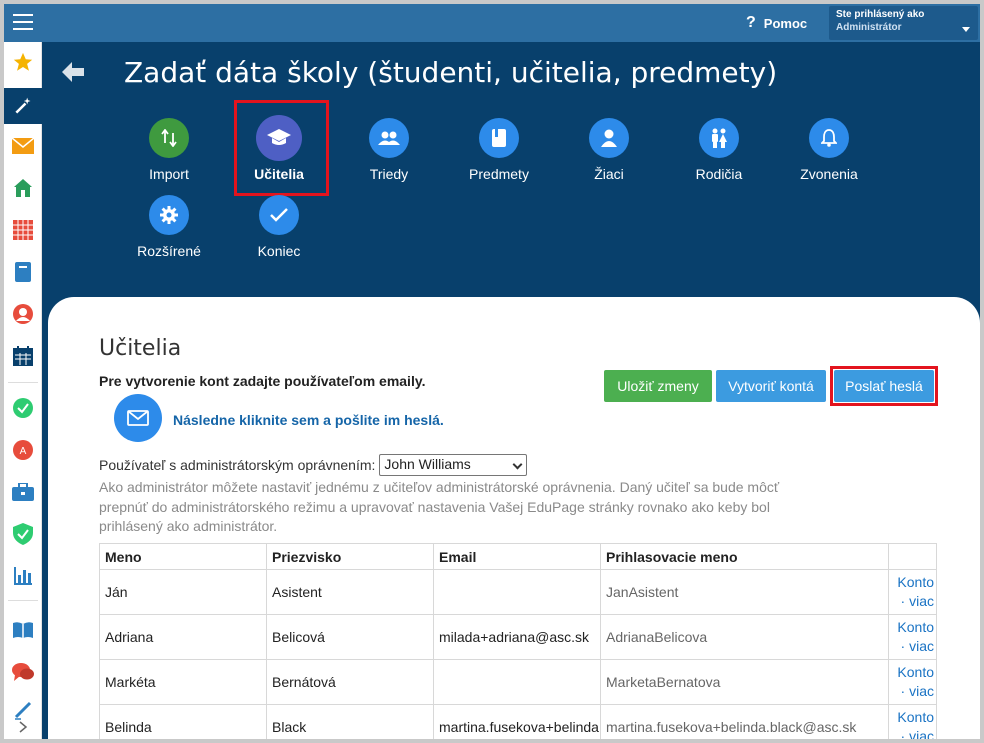  I want to click on wizard-step-classes: Triedy, so click(389, 150).